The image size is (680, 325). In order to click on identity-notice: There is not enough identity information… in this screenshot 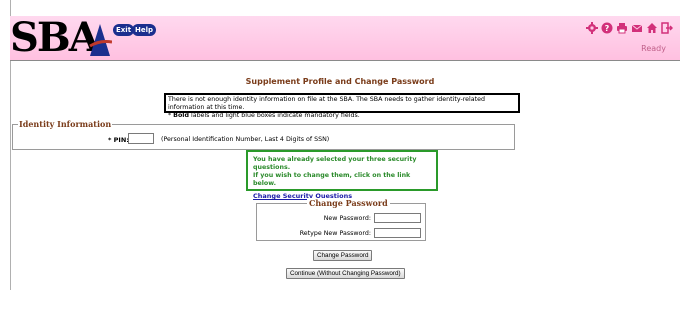, I will do `click(342, 106)`.